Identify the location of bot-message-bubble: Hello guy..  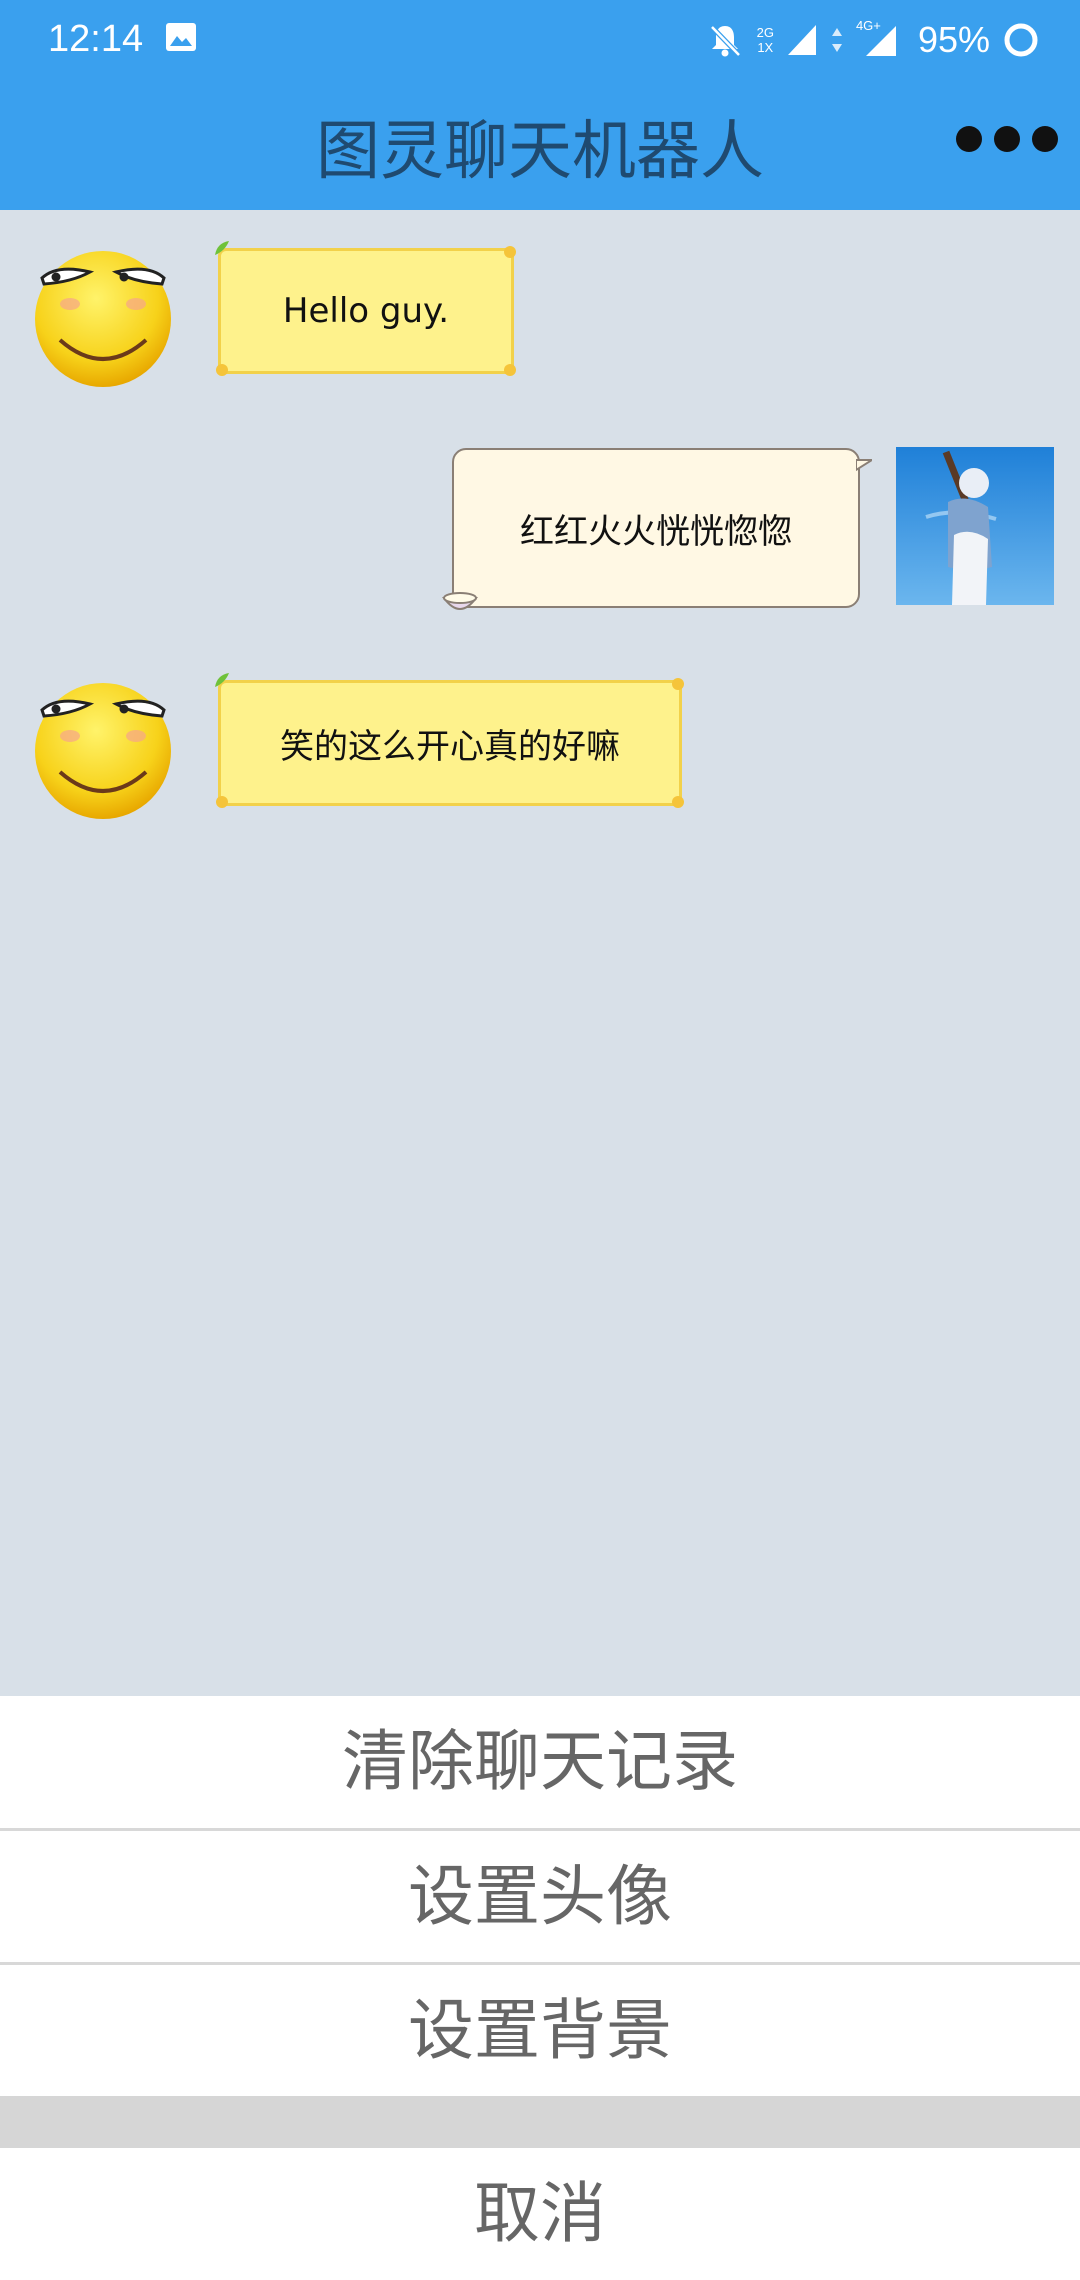
(365, 308).